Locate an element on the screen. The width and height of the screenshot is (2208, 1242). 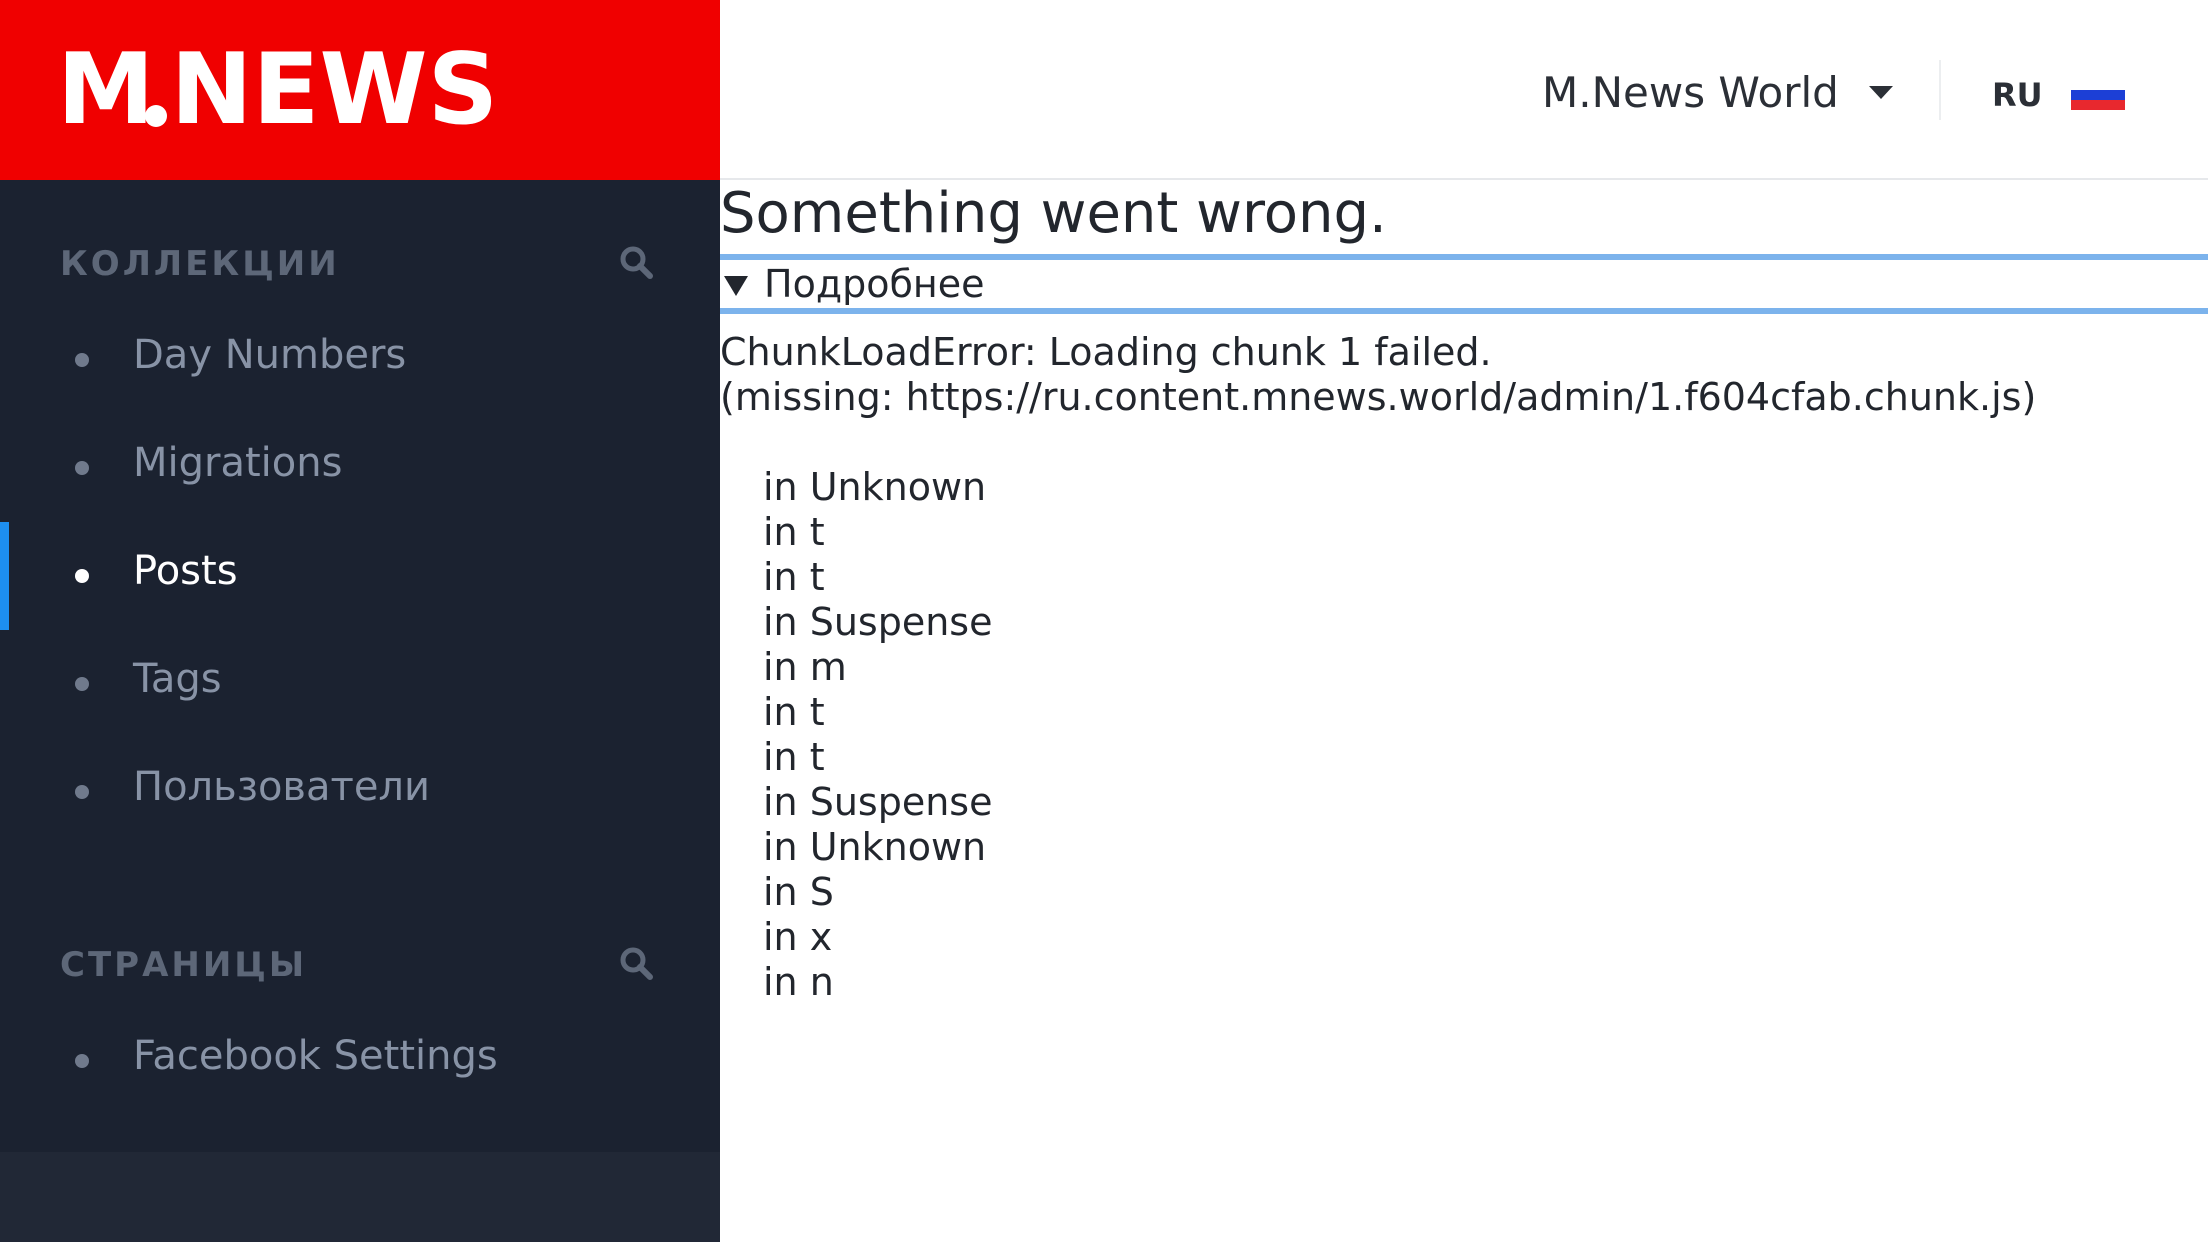
divider is located at coordinates (1940, 90).